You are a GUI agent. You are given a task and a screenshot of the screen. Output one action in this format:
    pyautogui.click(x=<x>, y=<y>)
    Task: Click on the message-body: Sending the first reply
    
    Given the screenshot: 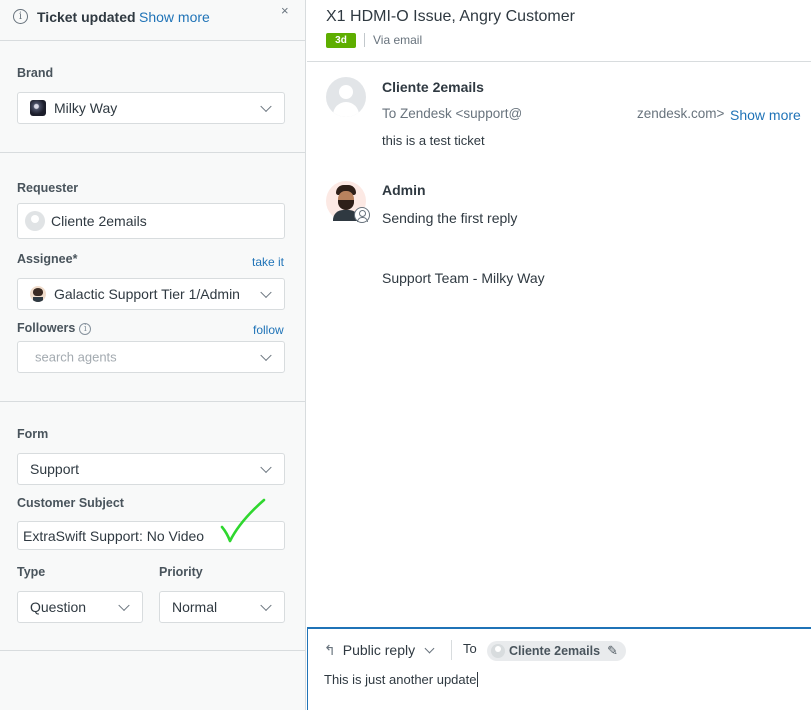 What is the action you would take?
    pyautogui.click(x=450, y=218)
    